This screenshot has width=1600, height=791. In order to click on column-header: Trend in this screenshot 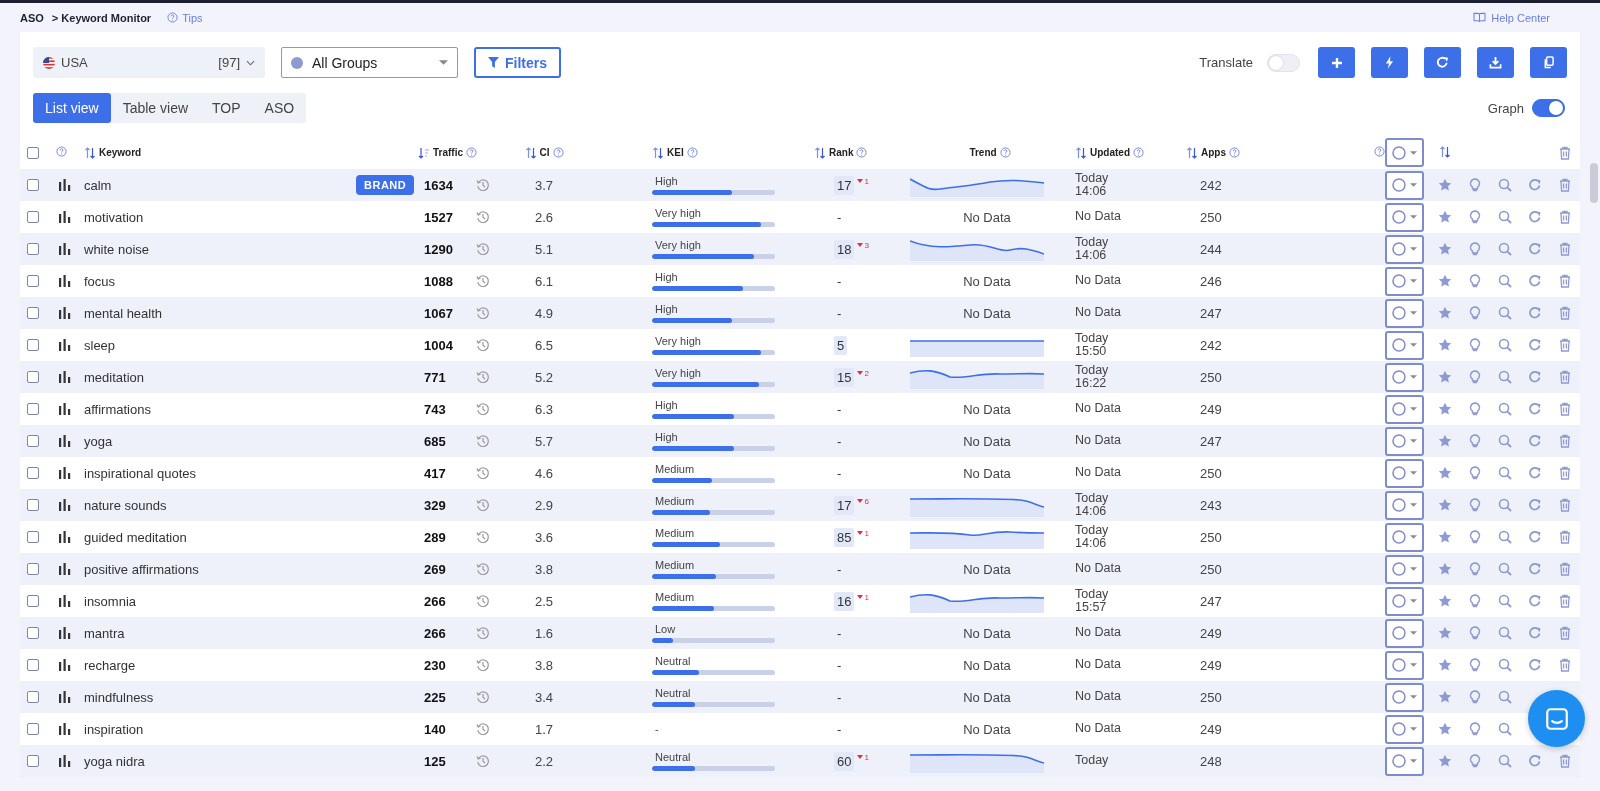, I will do `click(983, 152)`.